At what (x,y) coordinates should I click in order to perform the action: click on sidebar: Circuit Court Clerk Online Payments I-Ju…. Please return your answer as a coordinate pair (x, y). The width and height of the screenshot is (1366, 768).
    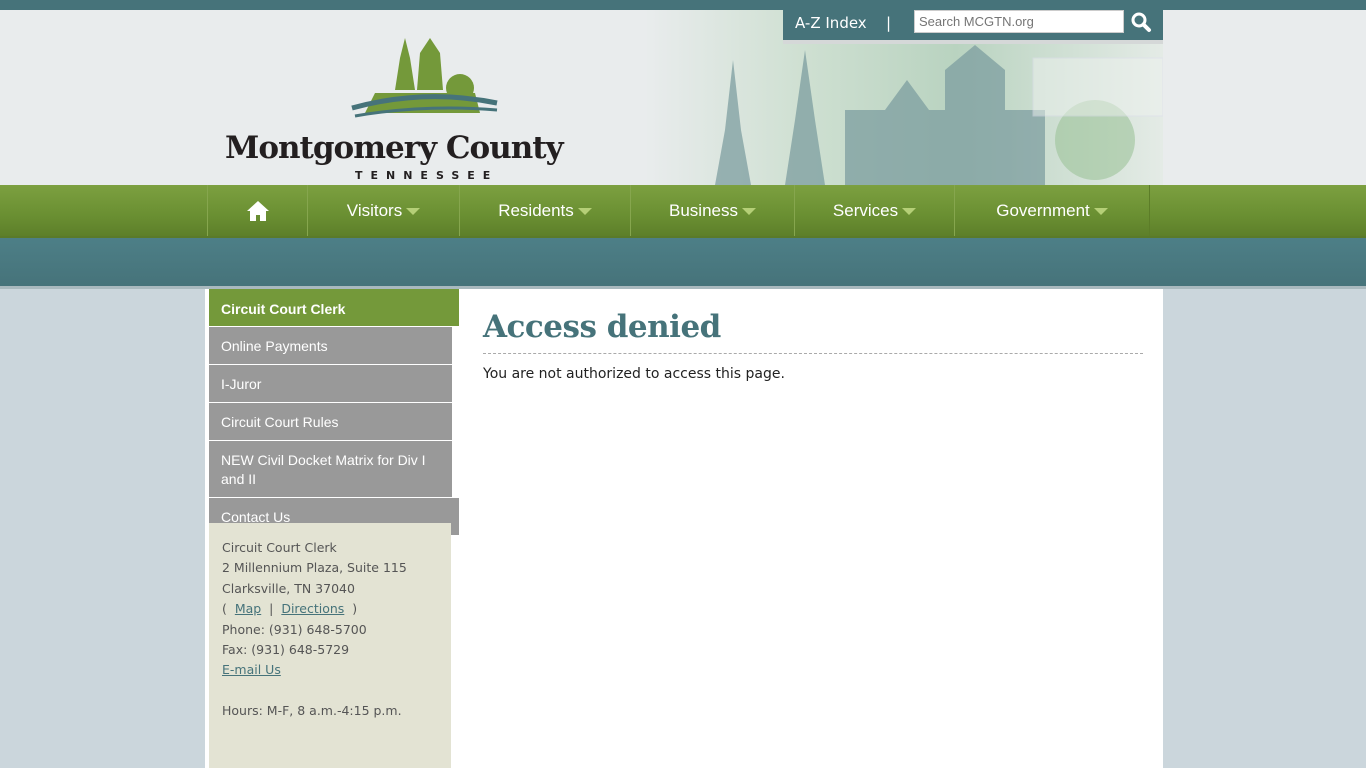
    Looking at the image, I should click on (334, 412).